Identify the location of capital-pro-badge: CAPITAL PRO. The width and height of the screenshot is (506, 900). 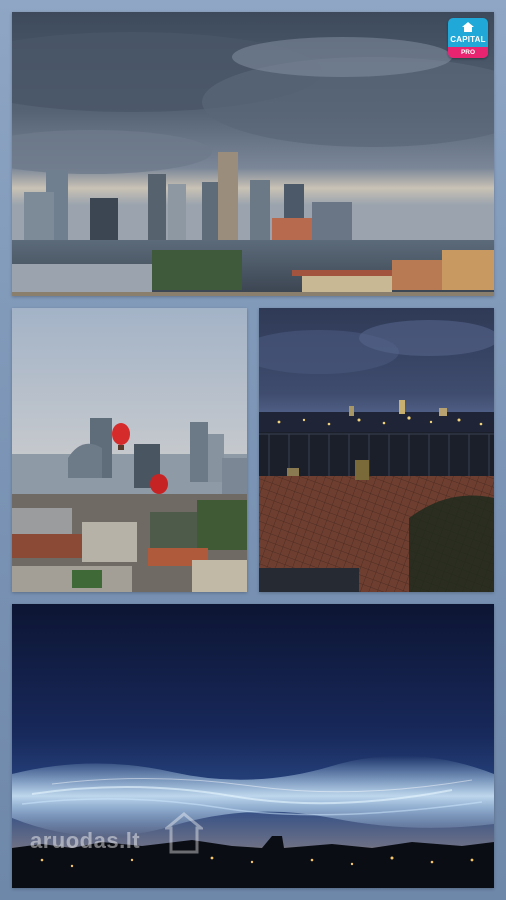
(468, 38).